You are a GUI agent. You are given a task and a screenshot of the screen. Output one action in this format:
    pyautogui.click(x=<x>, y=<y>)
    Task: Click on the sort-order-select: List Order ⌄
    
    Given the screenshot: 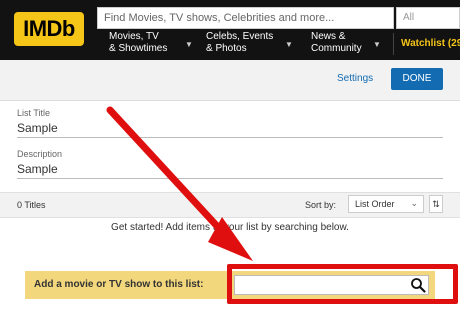 What is the action you would take?
    pyautogui.click(x=386, y=204)
    